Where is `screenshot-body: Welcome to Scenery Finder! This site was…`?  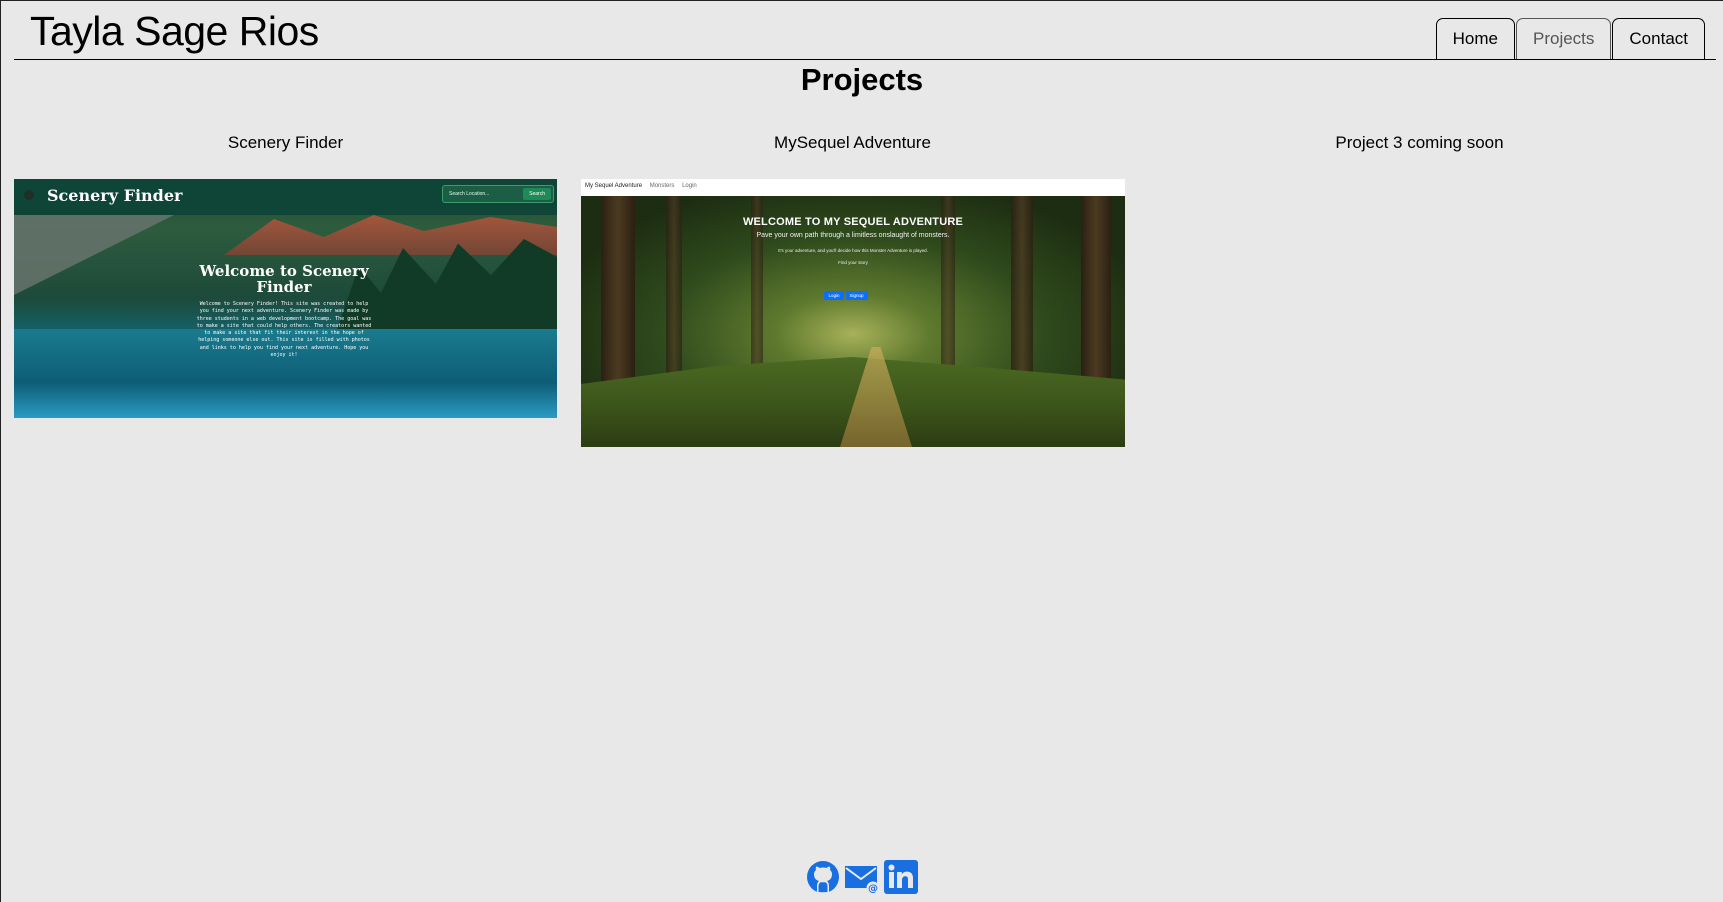 screenshot-body: Welcome to Scenery Finder! This site was… is located at coordinates (284, 330).